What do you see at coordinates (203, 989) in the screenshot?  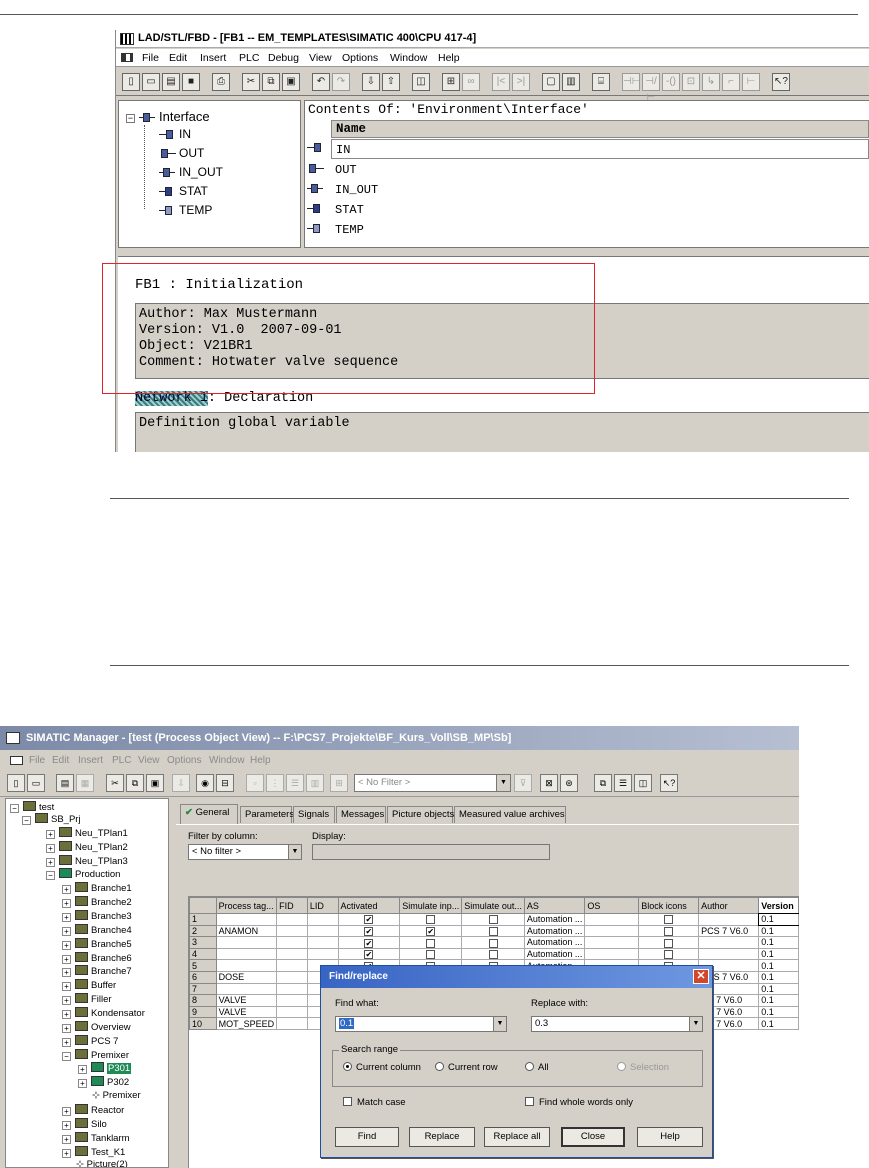 I see `row-number: 7` at bounding box center [203, 989].